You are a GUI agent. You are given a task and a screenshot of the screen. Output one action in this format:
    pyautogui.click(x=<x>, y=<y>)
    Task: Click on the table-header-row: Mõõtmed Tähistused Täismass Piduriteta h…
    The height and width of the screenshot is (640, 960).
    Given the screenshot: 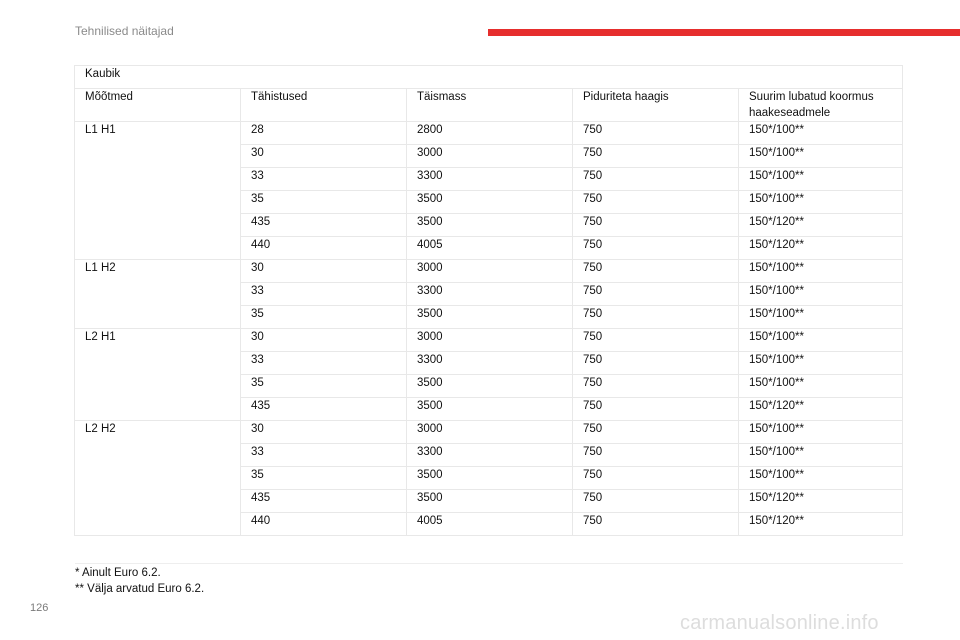 What is the action you would take?
    pyautogui.click(x=488, y=105)
    